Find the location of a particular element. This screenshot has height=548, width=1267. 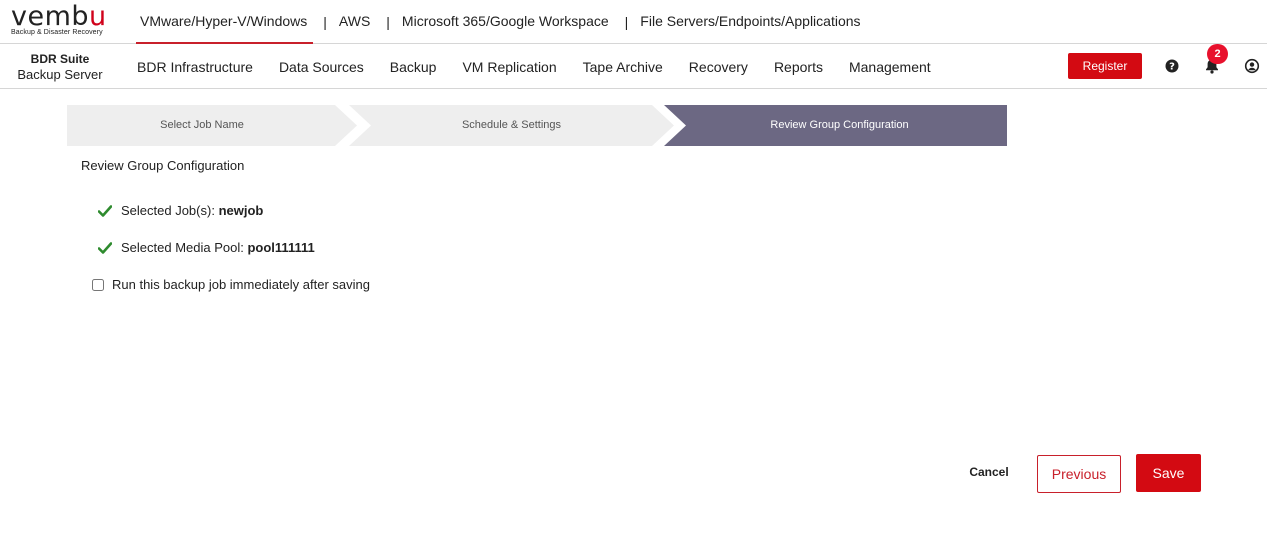

step-review-group-configuration: Review Group Configuration is located at coordinates (835, 125).